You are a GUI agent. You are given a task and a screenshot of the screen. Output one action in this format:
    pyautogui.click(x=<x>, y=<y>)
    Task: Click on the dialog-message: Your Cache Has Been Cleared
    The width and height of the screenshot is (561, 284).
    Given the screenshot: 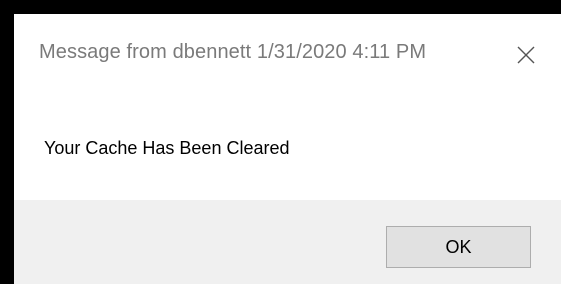 What is the action you would take?
    pyautogui.click(x=167, y=148)
    